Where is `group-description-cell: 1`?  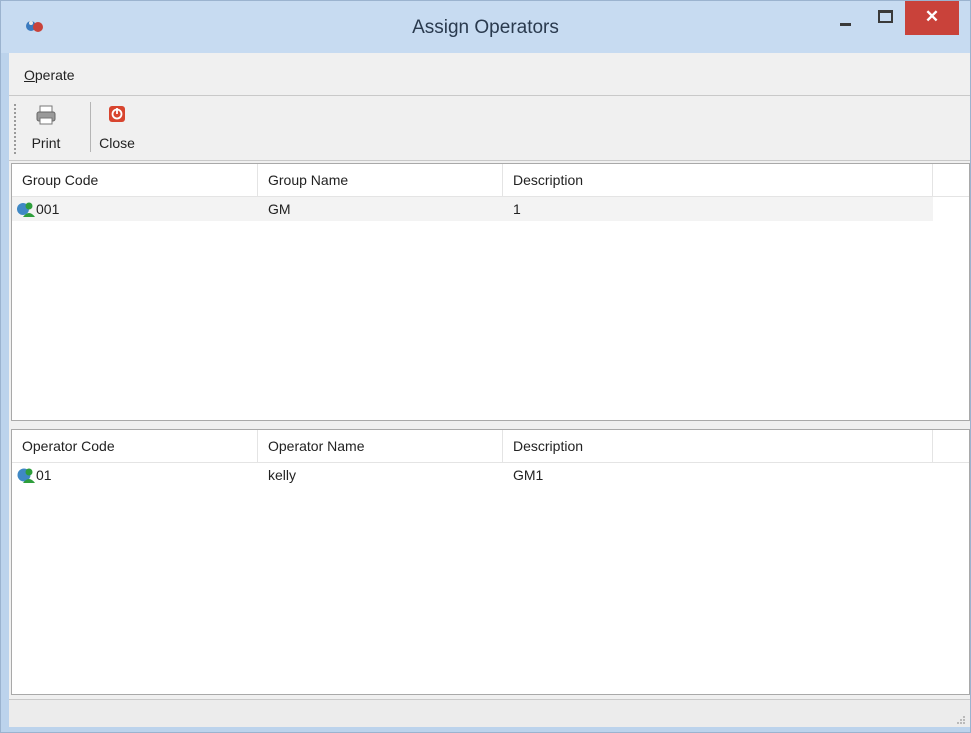 group-description-cell: 1 is located at coordinates (517, 209).